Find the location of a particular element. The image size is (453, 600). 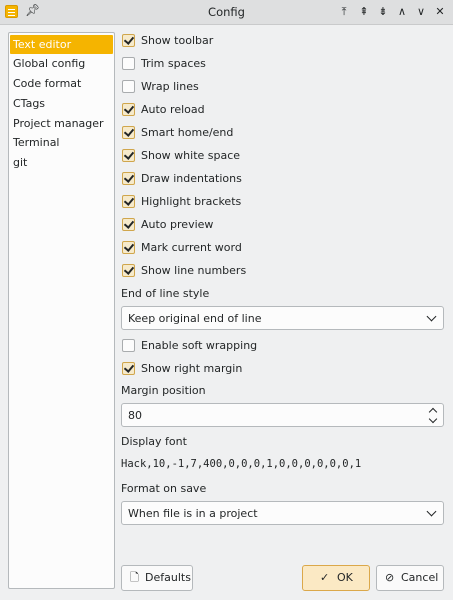

margin-position-spinbox: 80 is located at coordinates (282, 415).